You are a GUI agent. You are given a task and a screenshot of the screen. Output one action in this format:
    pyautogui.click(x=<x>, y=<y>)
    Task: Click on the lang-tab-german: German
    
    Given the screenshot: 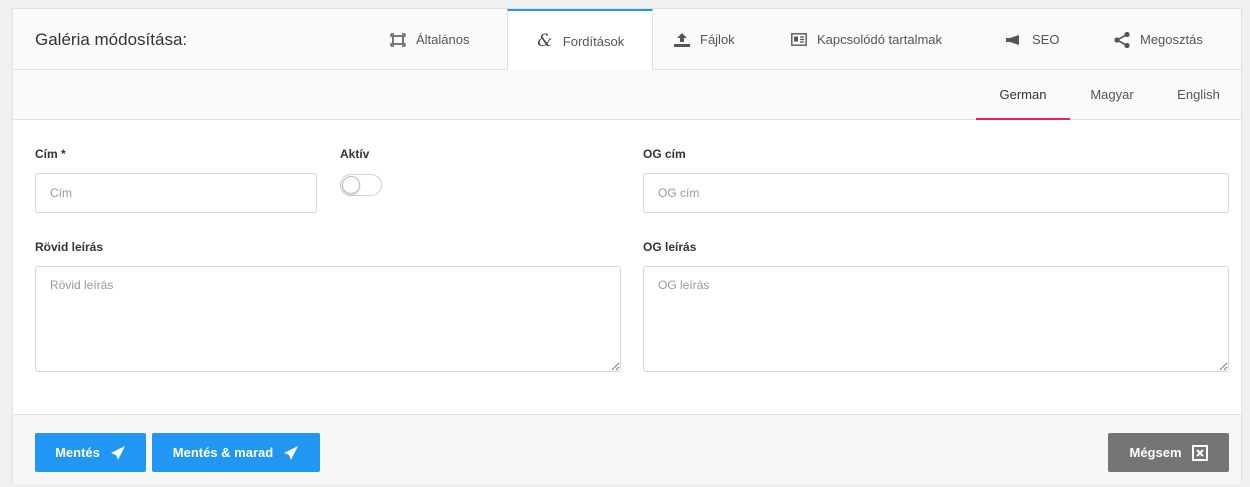 What is the action you would take?
    pyautogui.click(x=1023, y=95)
    